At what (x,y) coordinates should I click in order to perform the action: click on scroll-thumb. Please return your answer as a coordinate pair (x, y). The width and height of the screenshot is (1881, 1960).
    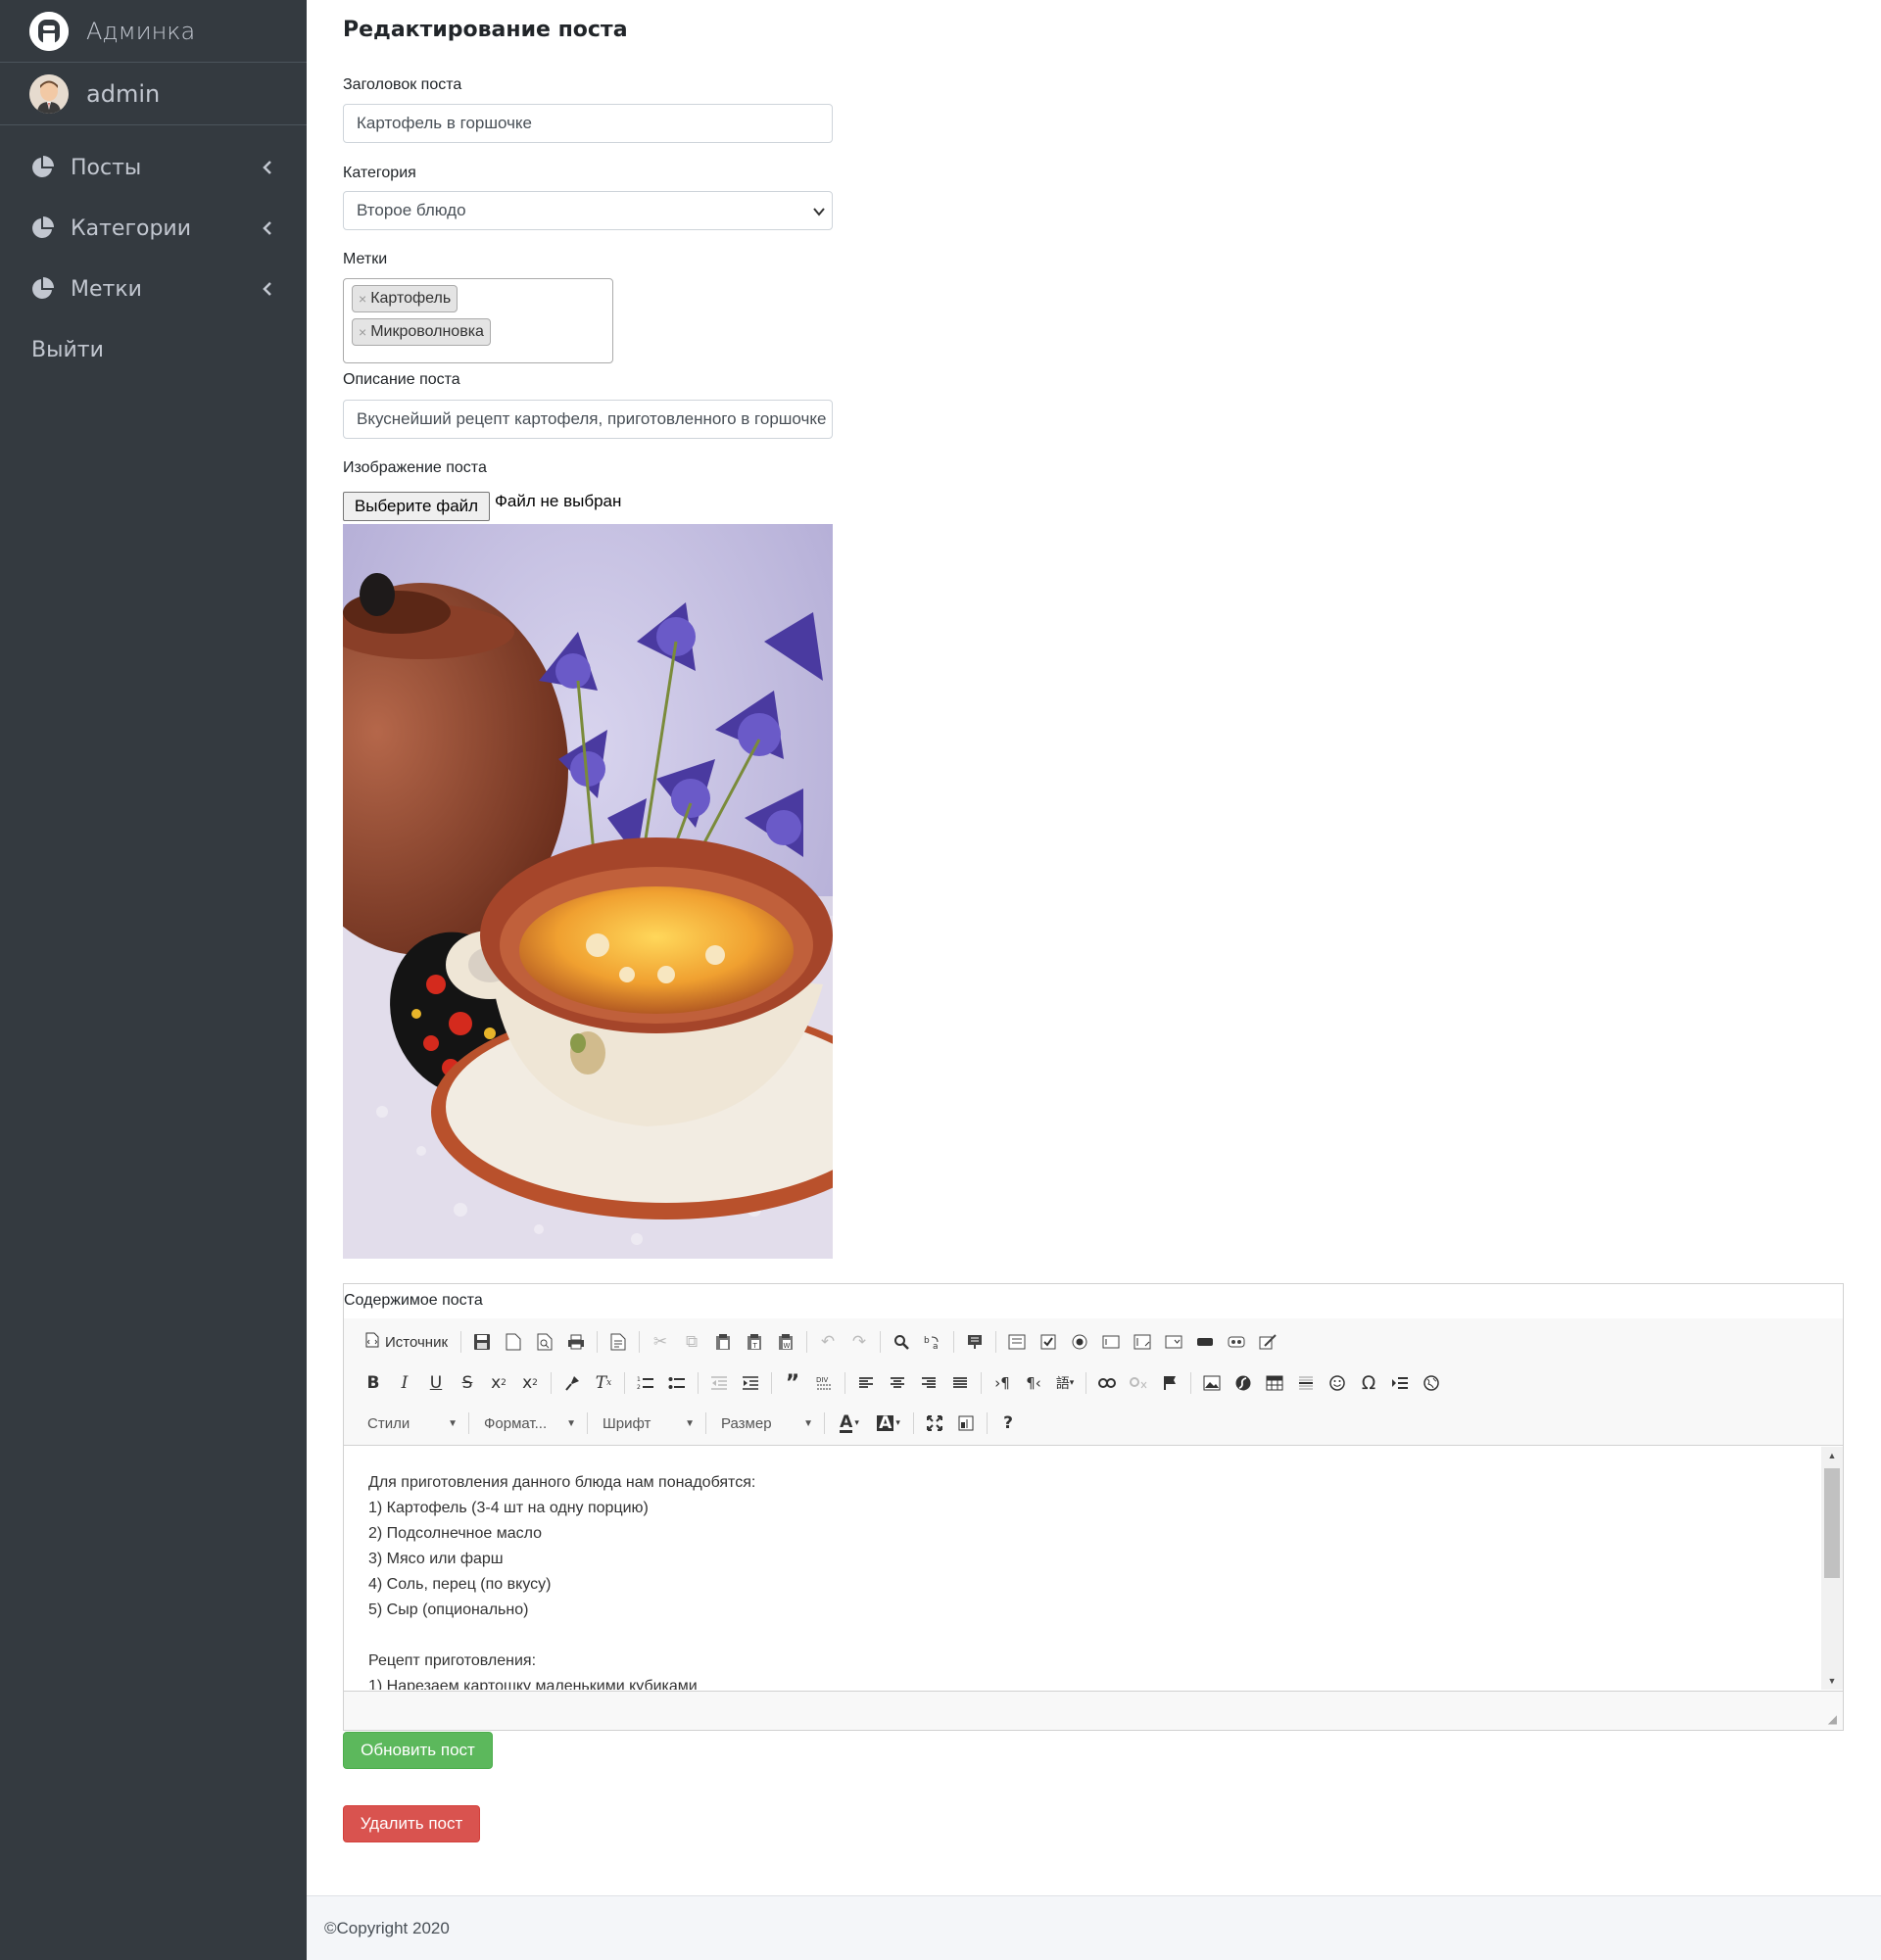
    Looking at the image, I should click on (1832, 1523).